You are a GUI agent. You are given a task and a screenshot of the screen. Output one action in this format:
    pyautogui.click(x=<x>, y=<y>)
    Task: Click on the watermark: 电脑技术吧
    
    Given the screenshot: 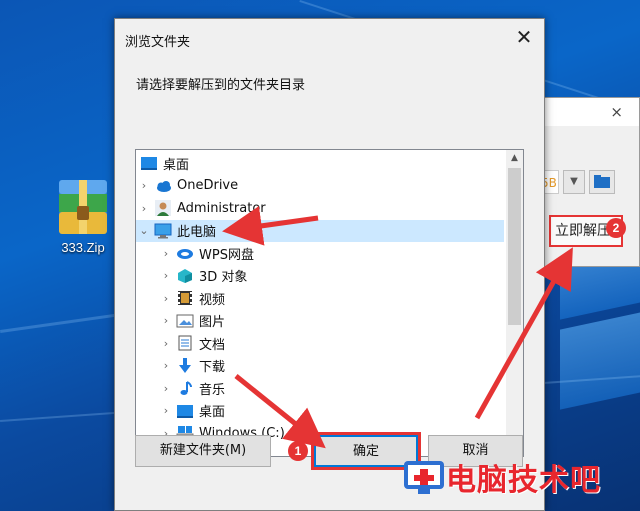 What is the action you would take?
    pyautogui.click(x=501, y=477)
    